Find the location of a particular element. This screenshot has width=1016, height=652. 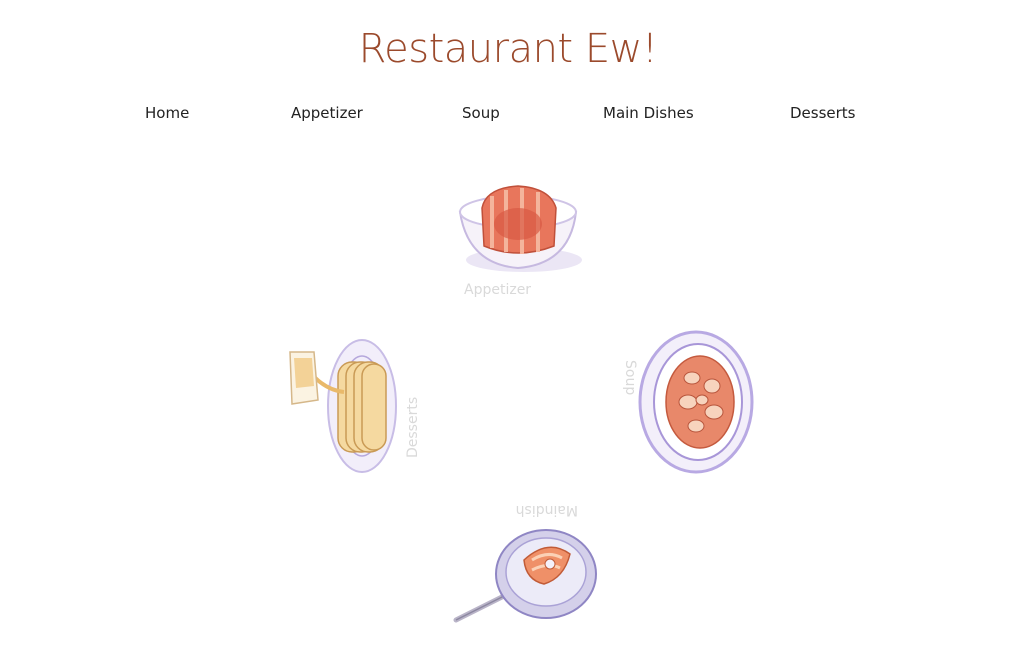

dish-desserts: Desserts is located at coordinates (358, 405).